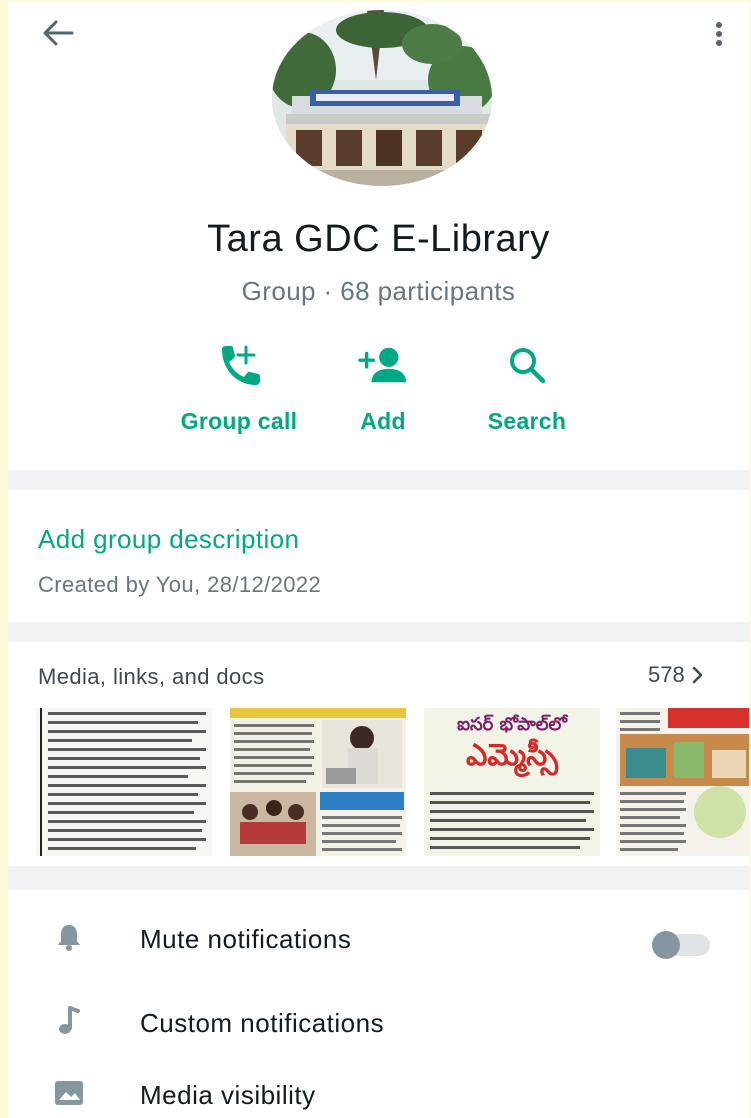 The height and width of the screenshot is (1118, 751). What do you see at coordinates (378, 937) in the screenshot?
I see `mute-notifications-row: Mute notifications` at bounding box center [378, 937].